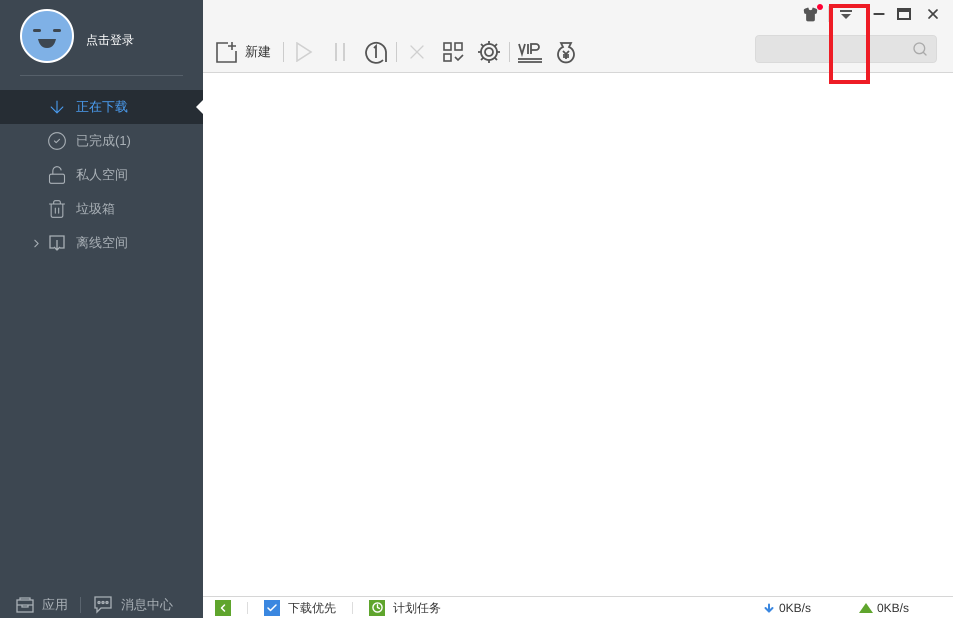 The image size is (953, 618). Describe the element at coordinates (223, 608) in the screenshot. I see `collapse-button` at that location.